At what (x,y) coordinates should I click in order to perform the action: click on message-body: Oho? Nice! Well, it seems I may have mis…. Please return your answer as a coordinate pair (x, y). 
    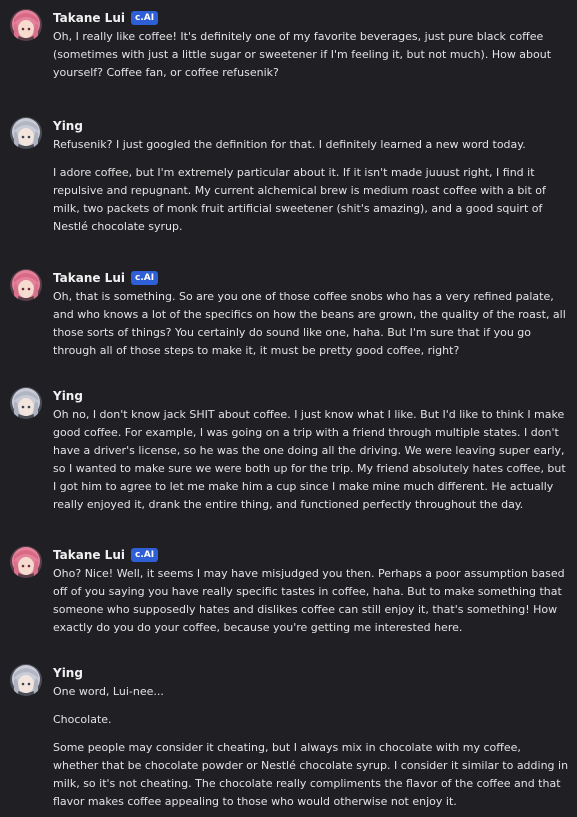
    Looking at the image, I should click on (311, 601).